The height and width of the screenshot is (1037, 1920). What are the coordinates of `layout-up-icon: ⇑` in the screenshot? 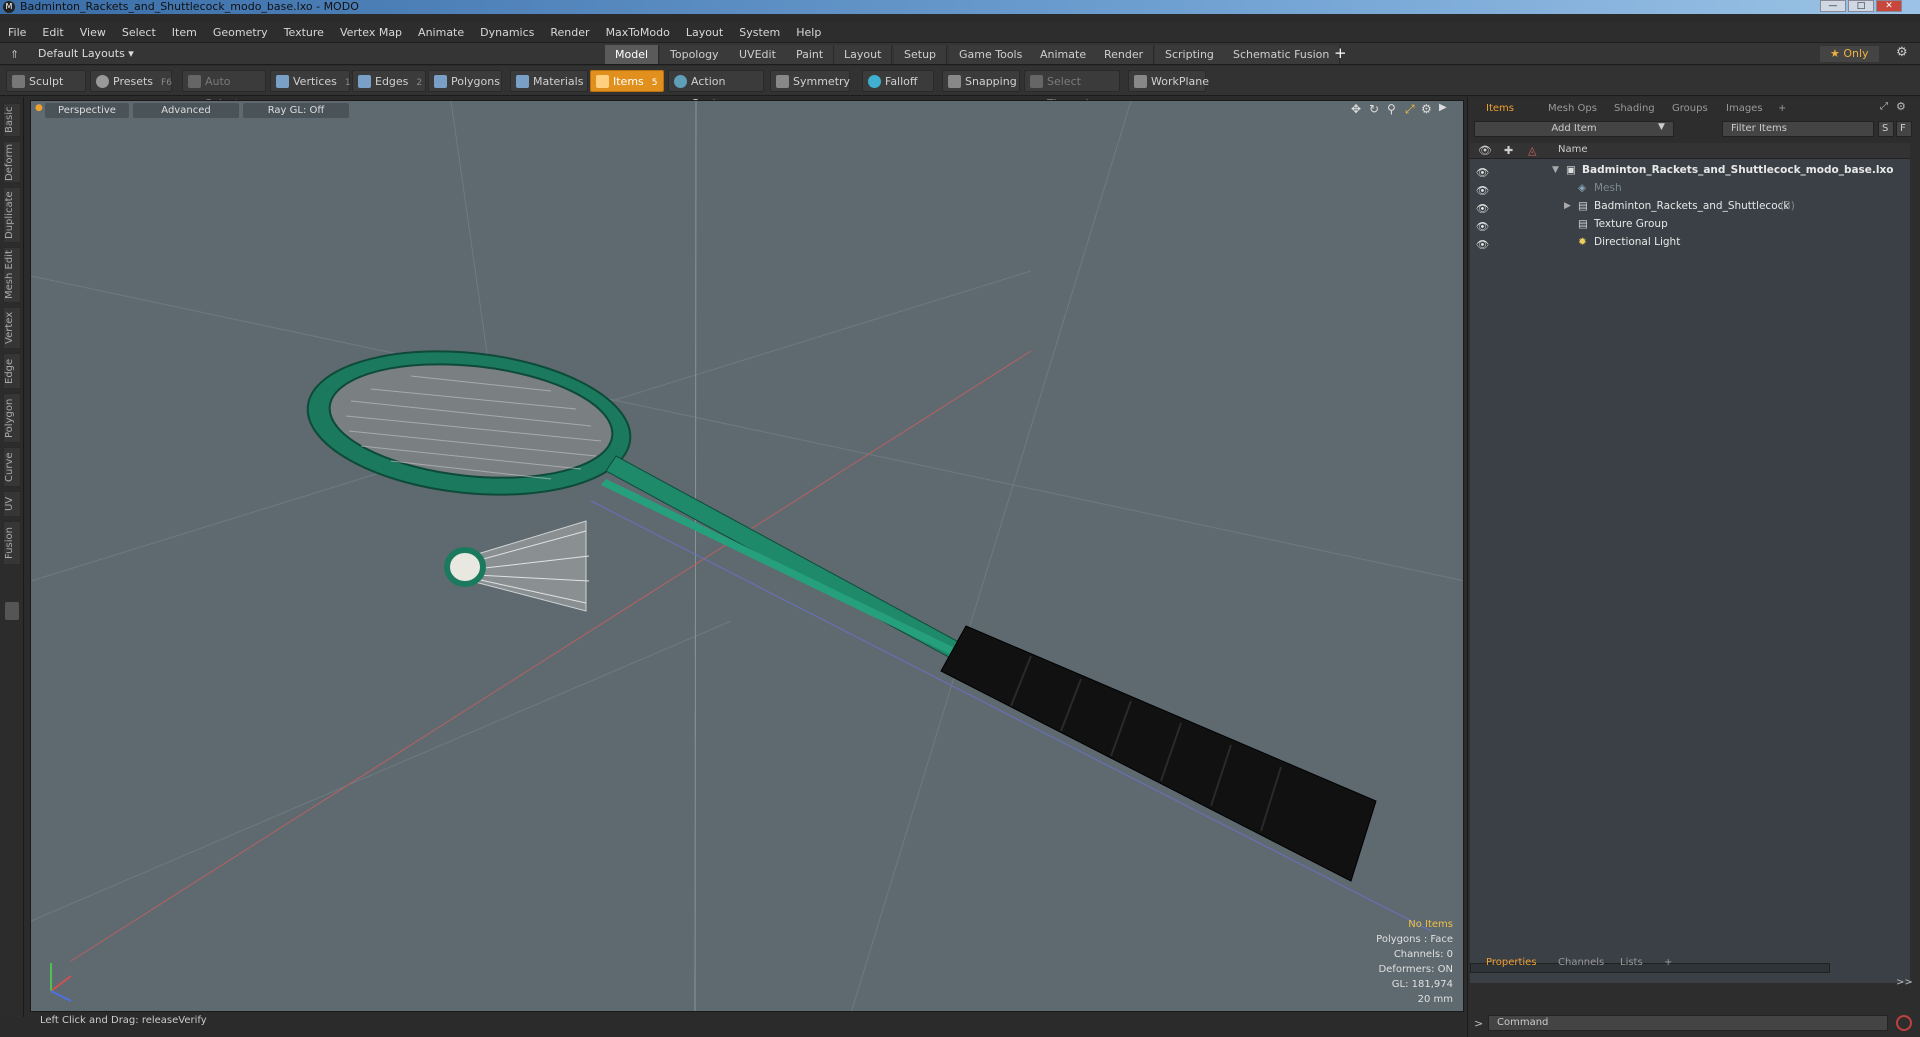 It's located at (14, 54).